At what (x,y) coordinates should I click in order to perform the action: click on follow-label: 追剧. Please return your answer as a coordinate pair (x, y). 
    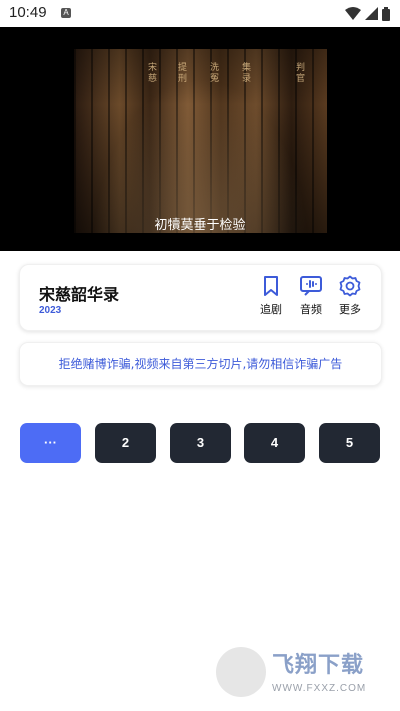
    Looking at the image, I should click on (271, 309).